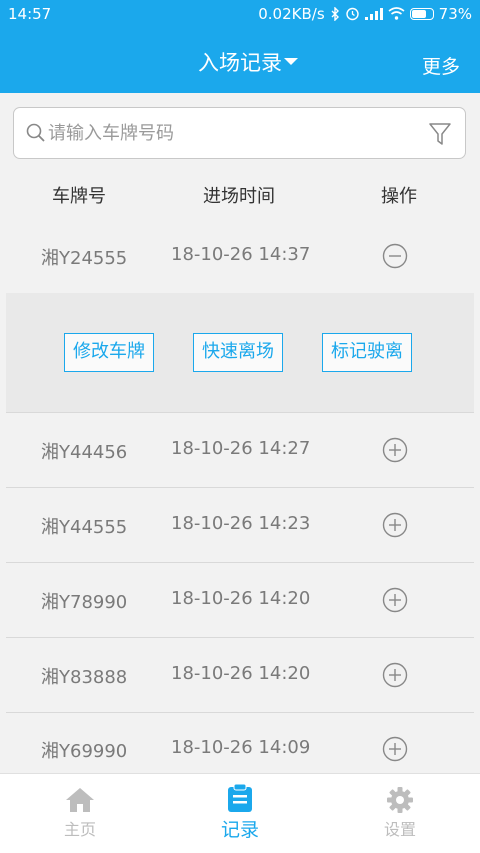 Image resolution: width=480 pixels, height=853 pixels. I want to click on nav-item-settings: 设置, so click(400, 813).